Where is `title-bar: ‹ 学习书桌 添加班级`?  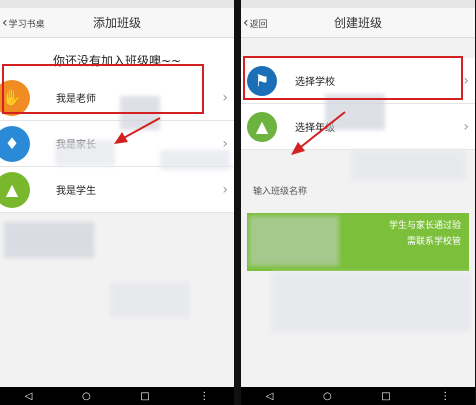
title-bar: ‹ 学习书桌 添加班级 is located at coordinates (117, 23).